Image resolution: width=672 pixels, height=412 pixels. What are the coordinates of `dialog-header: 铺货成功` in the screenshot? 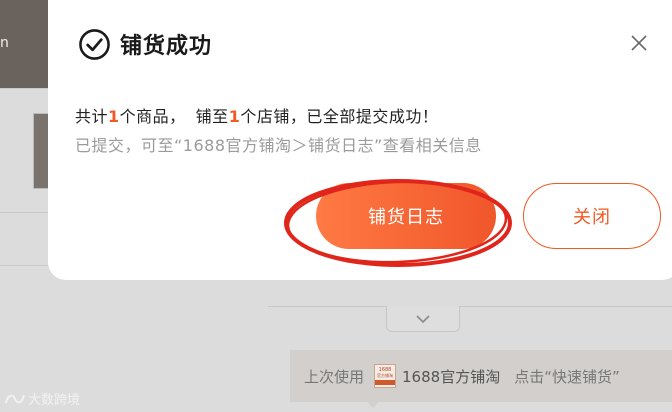 It's located at (145, 44).